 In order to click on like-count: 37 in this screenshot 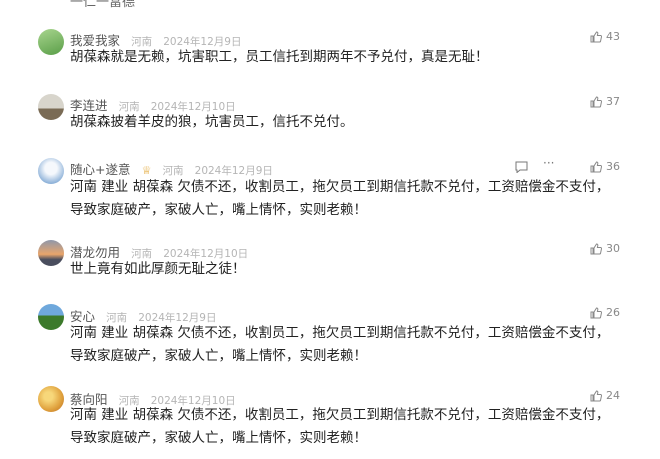, I will do `click(613, 101)`.